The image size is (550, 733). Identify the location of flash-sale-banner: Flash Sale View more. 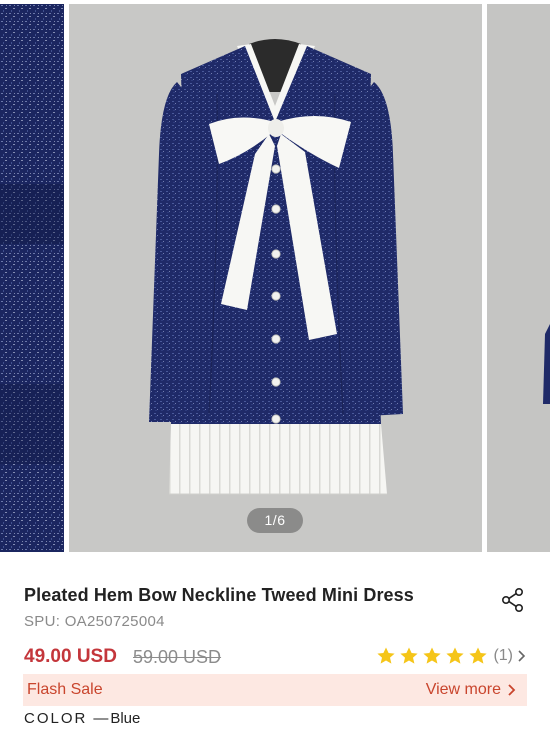
(275, 690).